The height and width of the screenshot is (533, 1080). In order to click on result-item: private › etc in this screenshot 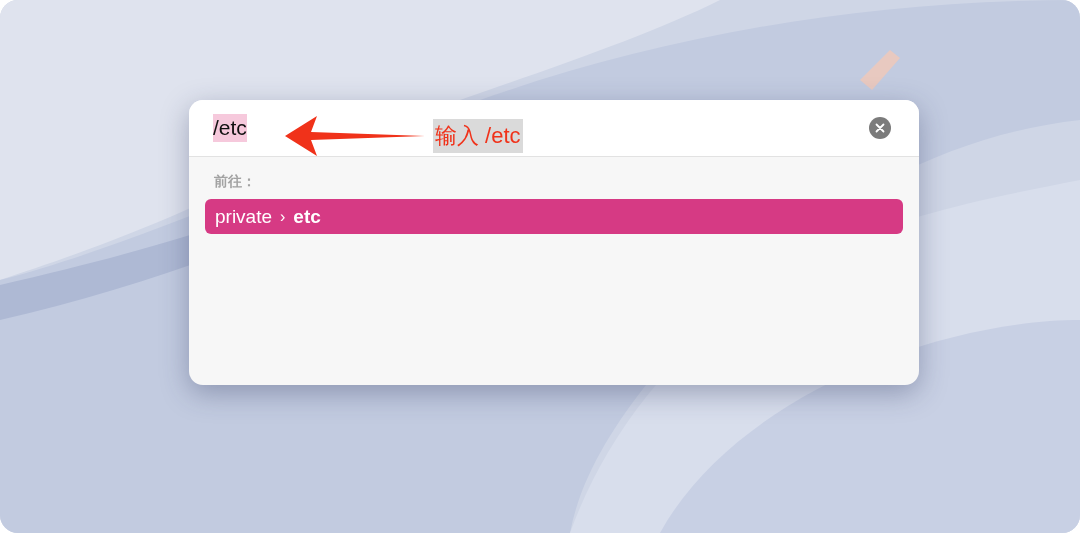, I will do `click(554, 216)`.